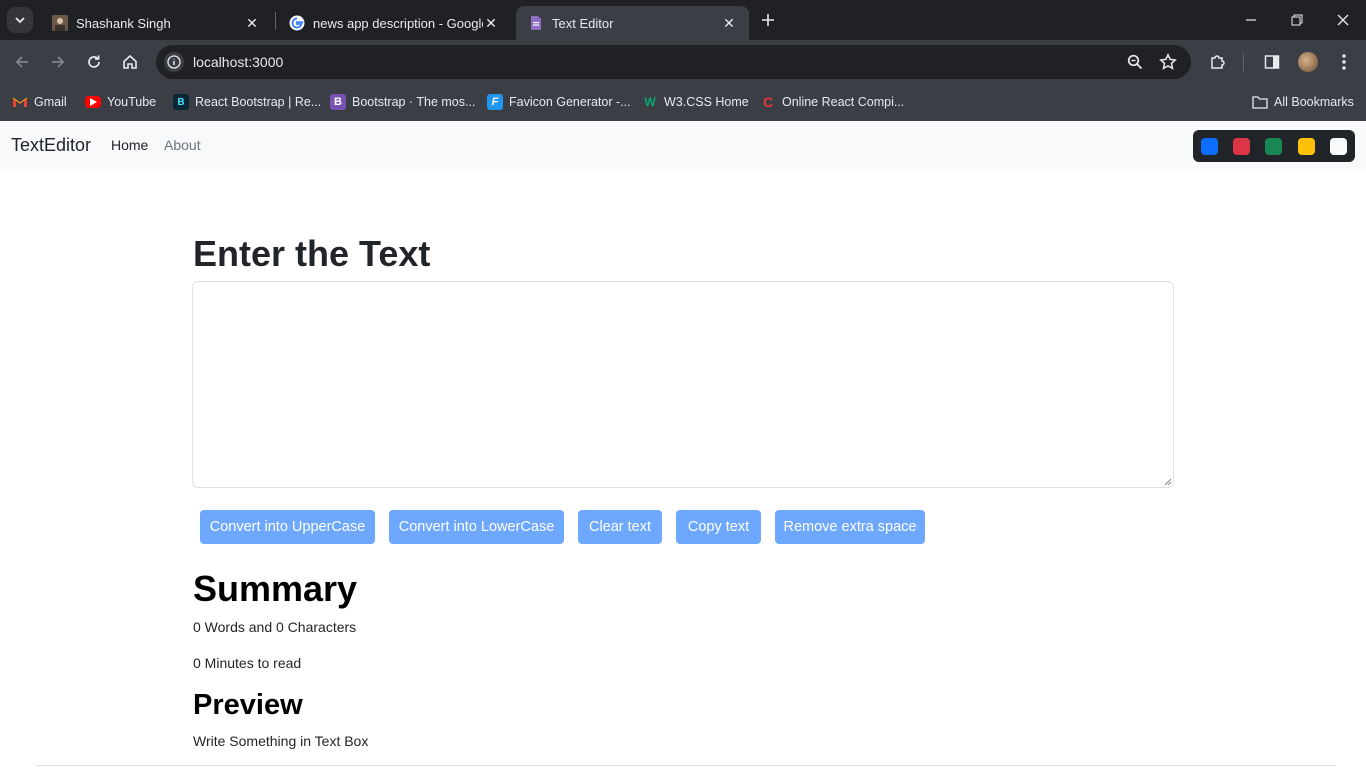 The height and width of the screenshot is (768, 1366). What do you see at coordinates (287, 527) in the screenshot?
I see `convert-uppercase-button: Convert into UpperCase` at bounding box center [287, 527].